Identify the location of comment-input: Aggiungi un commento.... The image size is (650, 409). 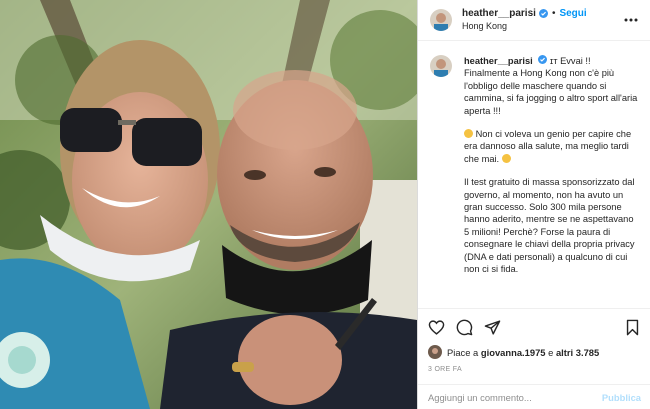
(515, 397).